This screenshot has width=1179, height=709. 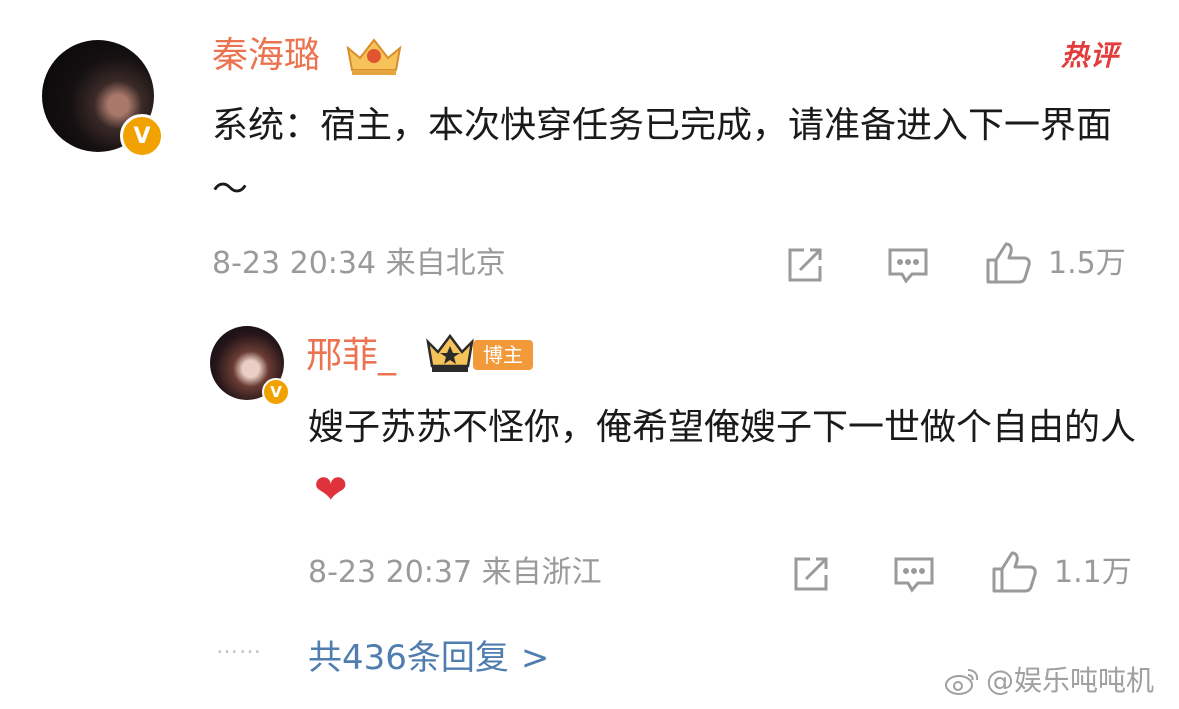 What do you see at coordinates (331, 490) in the screenshot?
I see `heart-emoji: ❤` at bounding box center [331, 490].